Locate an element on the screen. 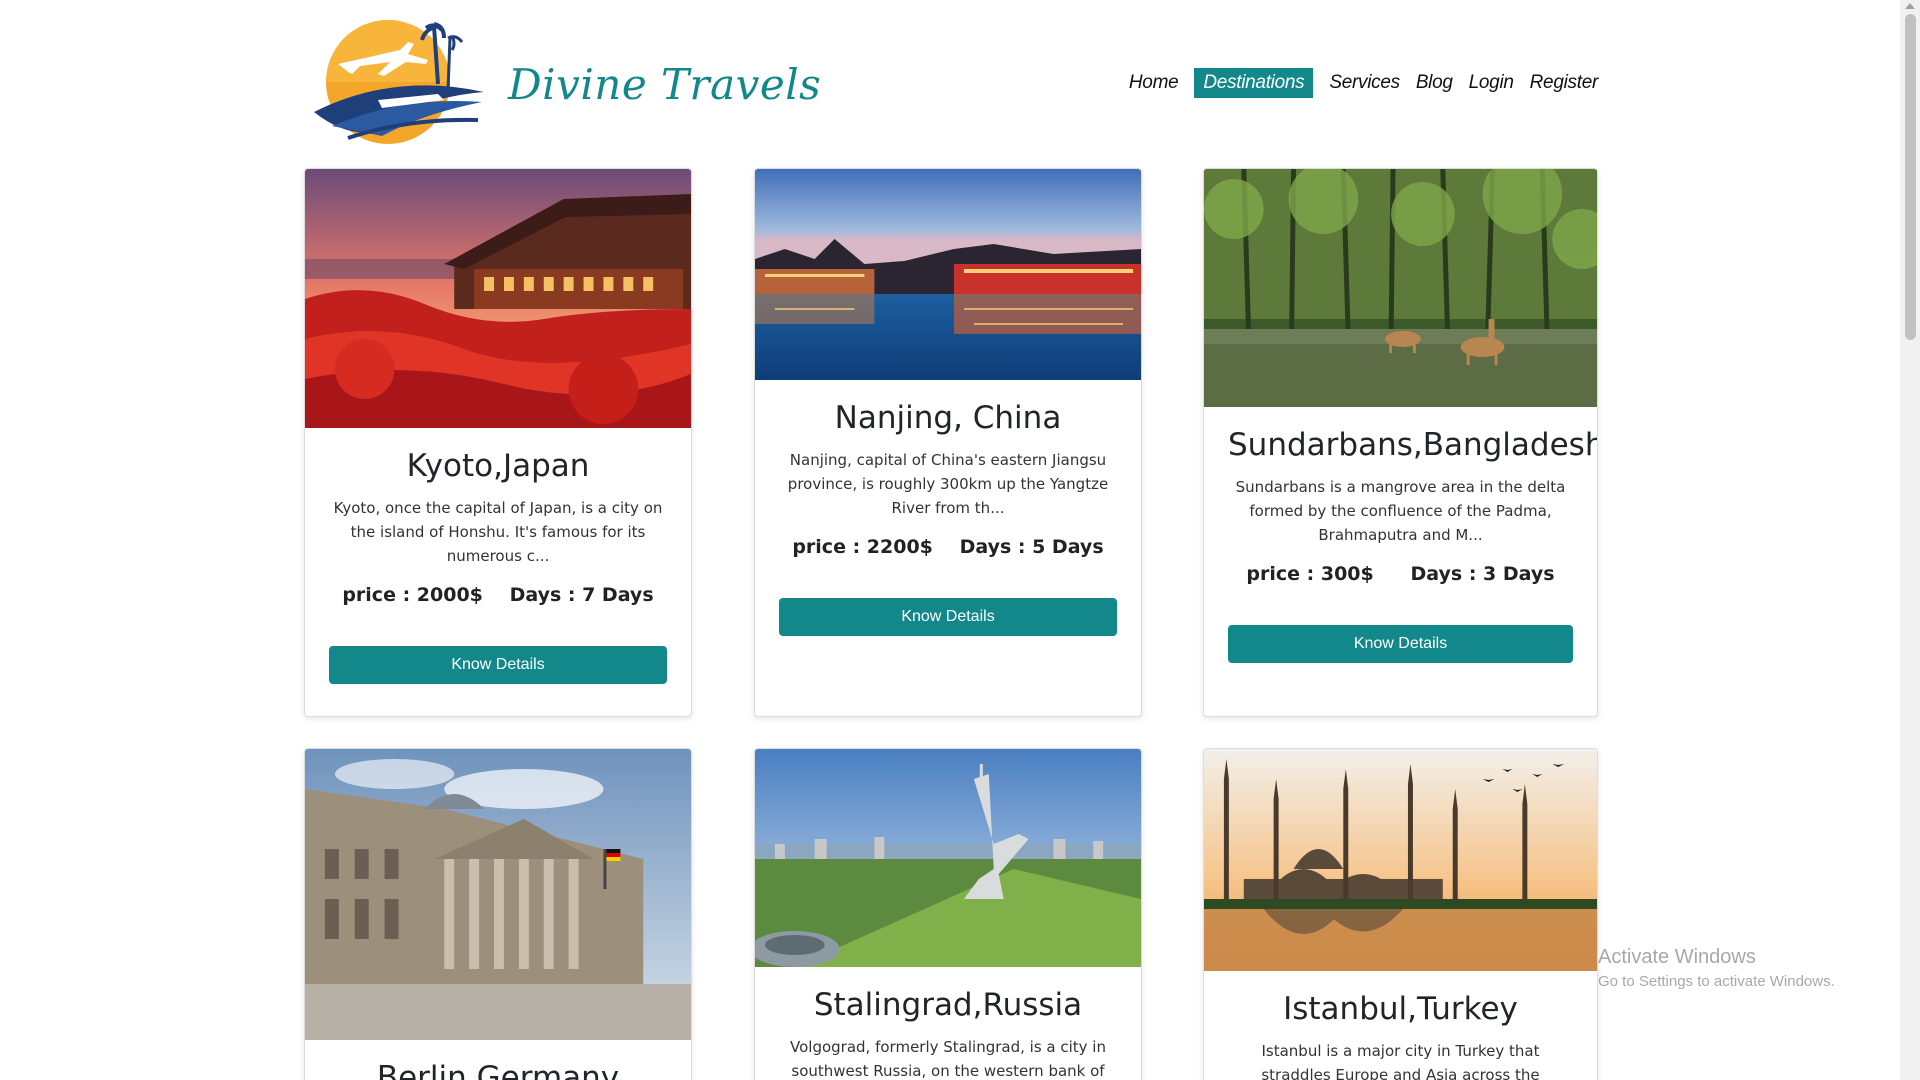 The height and width of the screenshot is (1080, 1920). nav-blog-link: Blog is located at coordinates (1434, 83).